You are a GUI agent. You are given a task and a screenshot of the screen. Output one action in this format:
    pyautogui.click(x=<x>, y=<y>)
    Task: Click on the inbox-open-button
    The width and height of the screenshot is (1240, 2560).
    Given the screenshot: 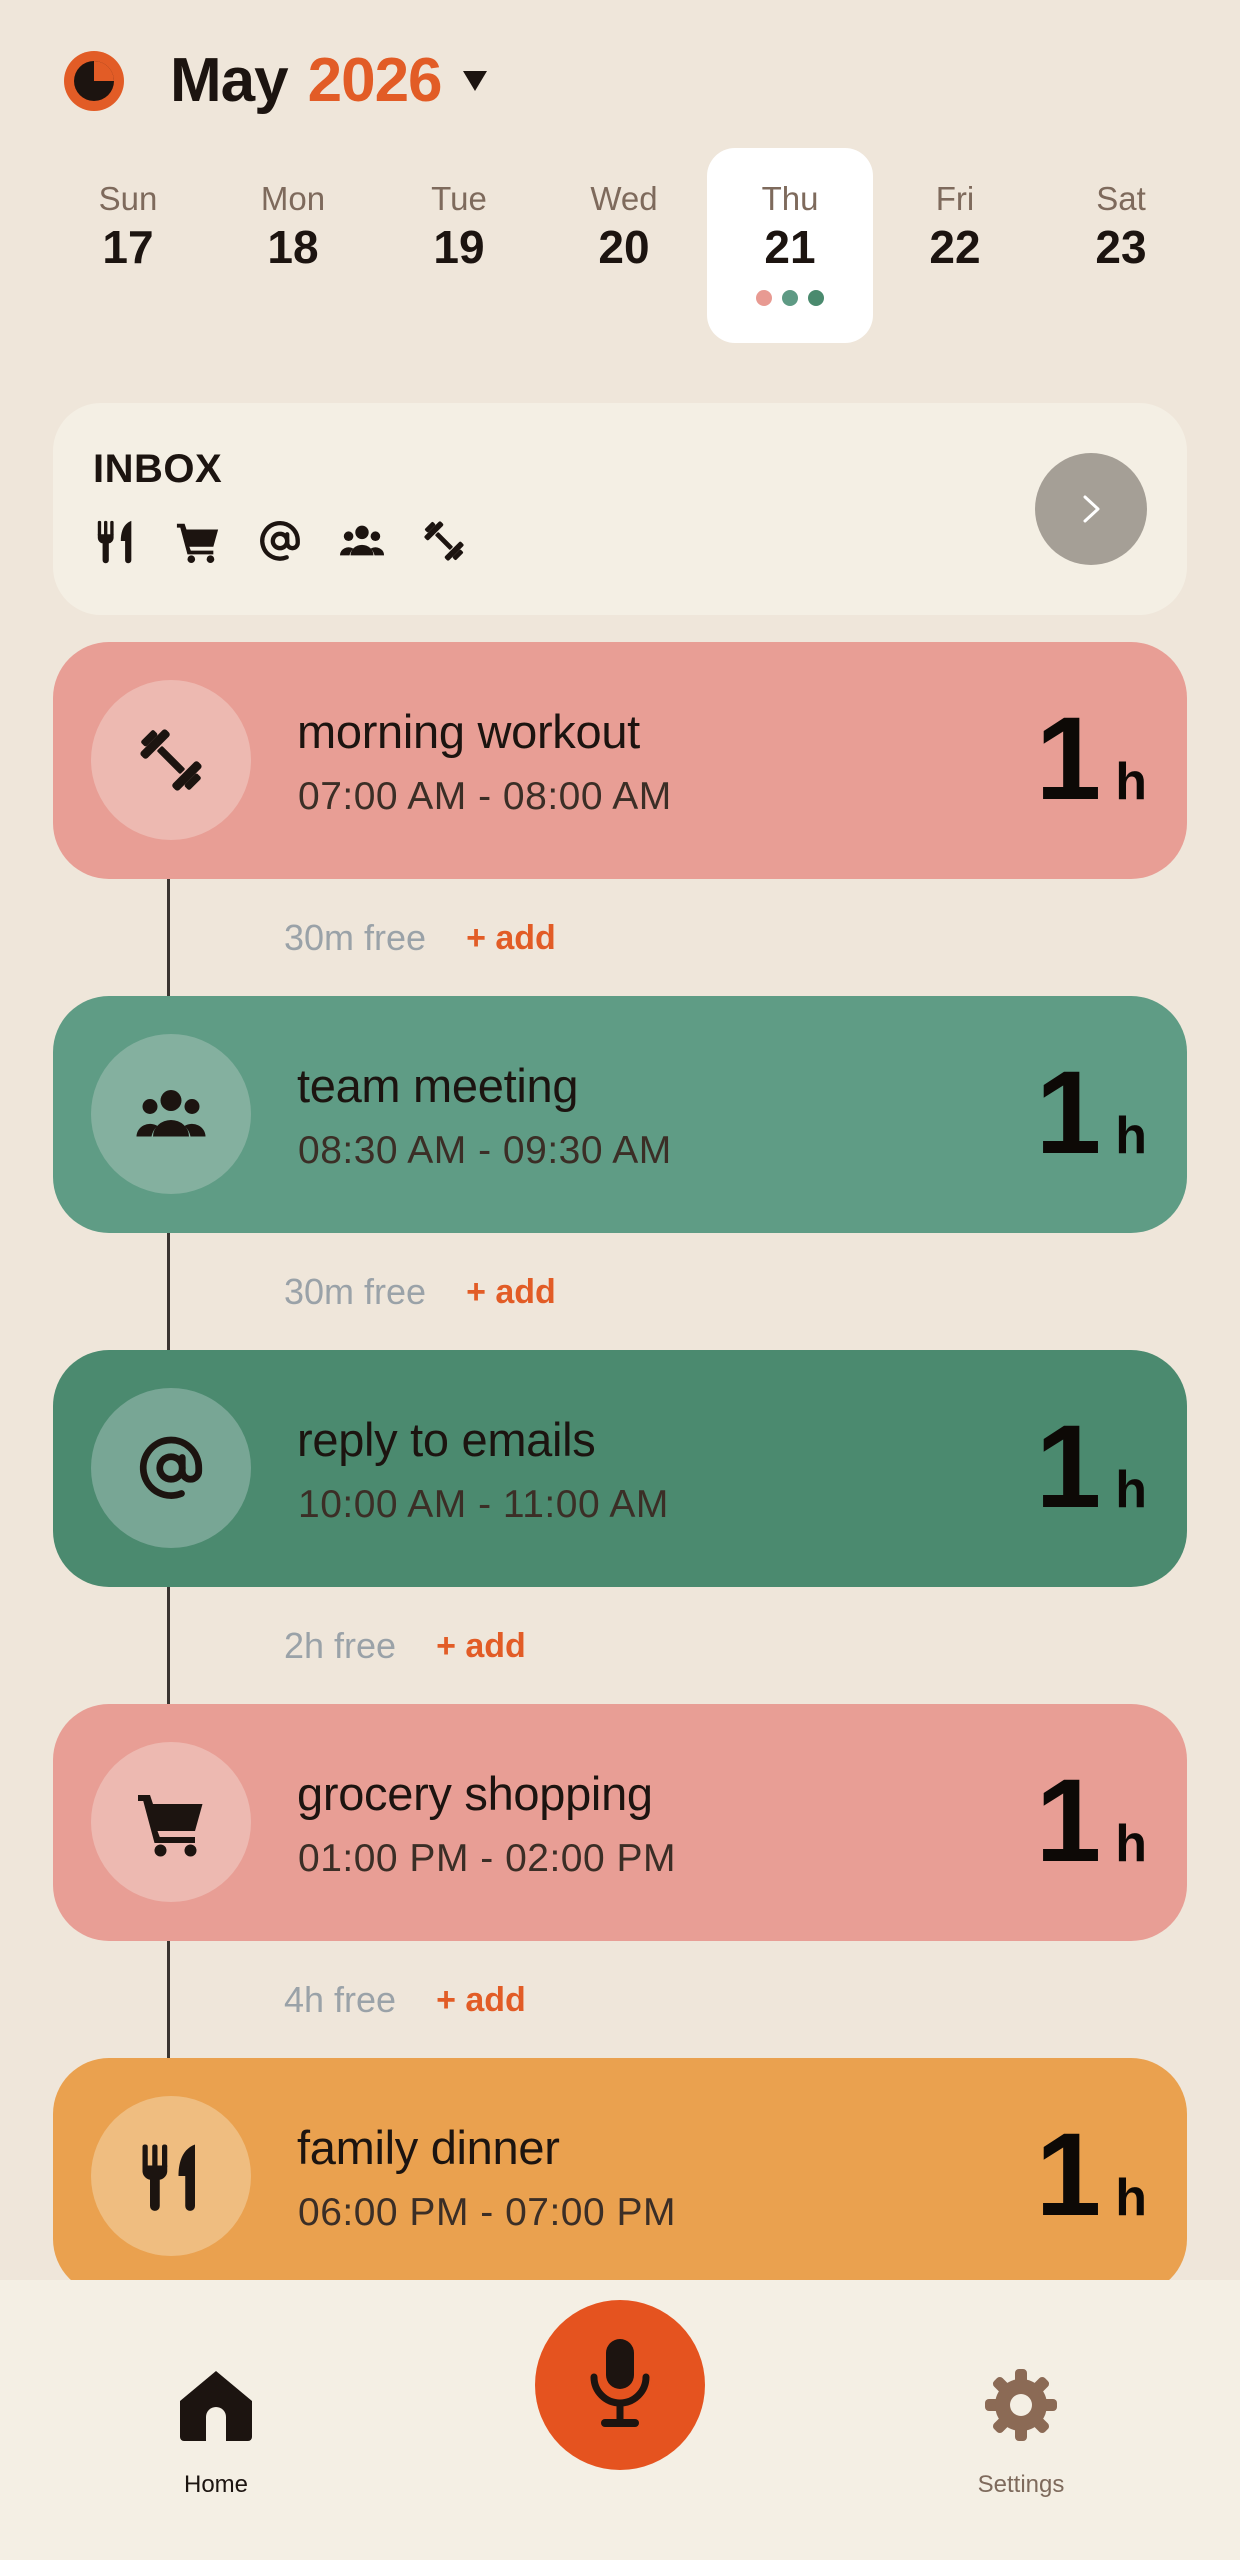 What is the action you would take?
    pyautogui.click(x=1091, y=509)
    